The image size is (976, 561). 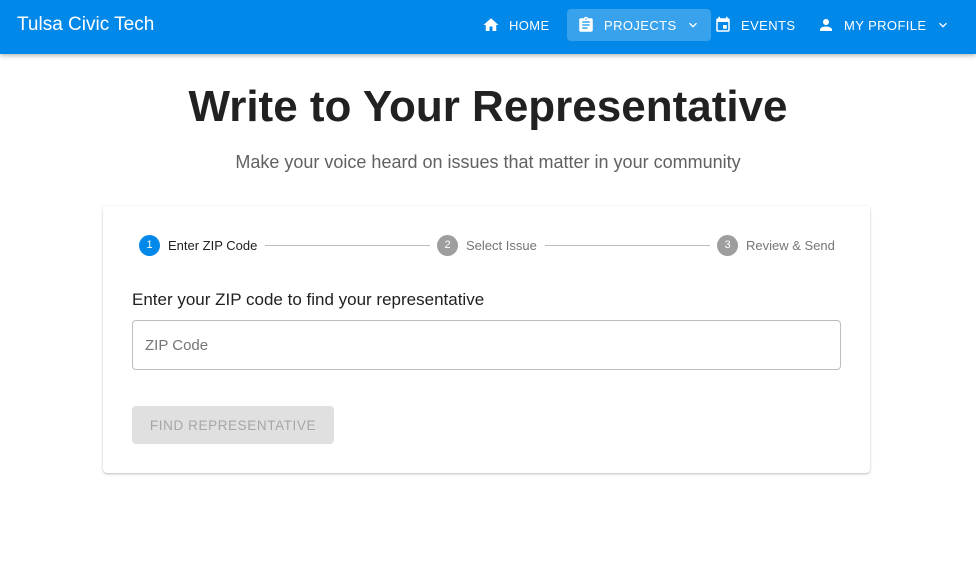 I want to click on home-icon, so click(x=491, y=25).